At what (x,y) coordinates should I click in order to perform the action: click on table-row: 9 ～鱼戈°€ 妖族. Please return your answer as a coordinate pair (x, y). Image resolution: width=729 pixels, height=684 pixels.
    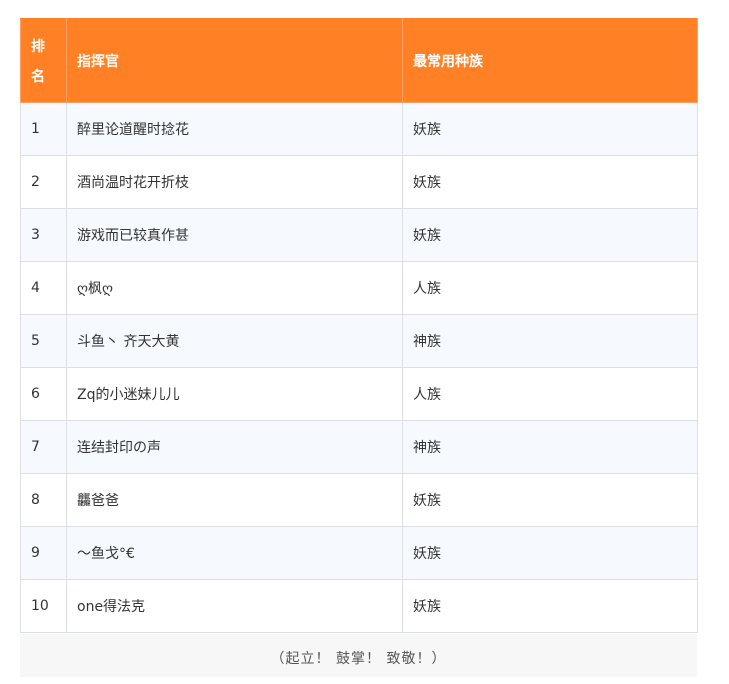
    Looking at the image, I should click on (359, 553).